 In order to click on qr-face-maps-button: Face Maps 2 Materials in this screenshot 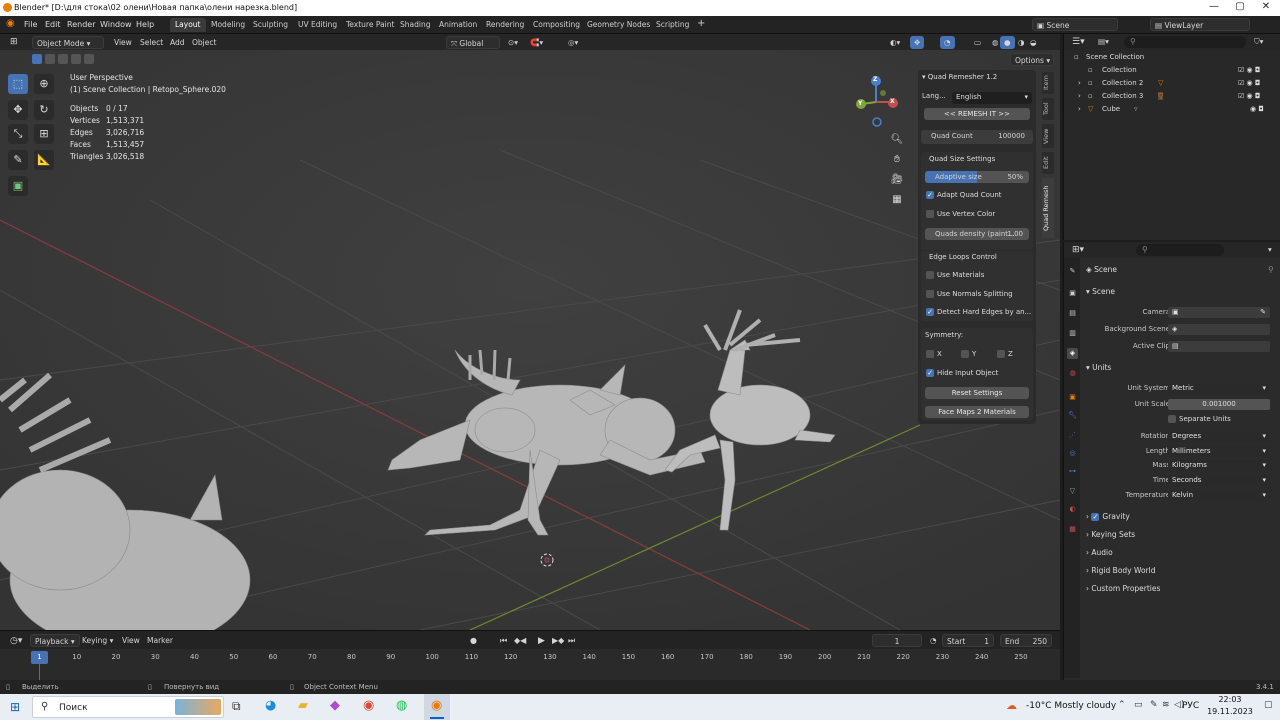, I will do `click(977, 412)`.